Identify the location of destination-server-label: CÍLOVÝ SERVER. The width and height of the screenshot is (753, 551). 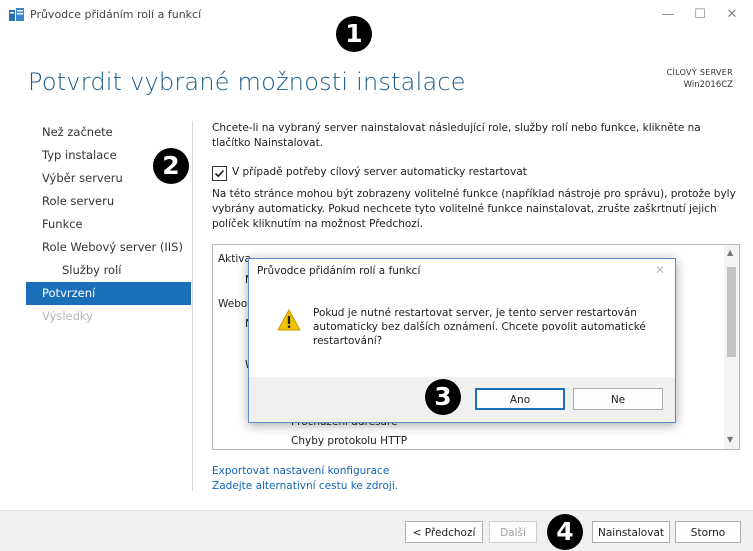
(699, 72).